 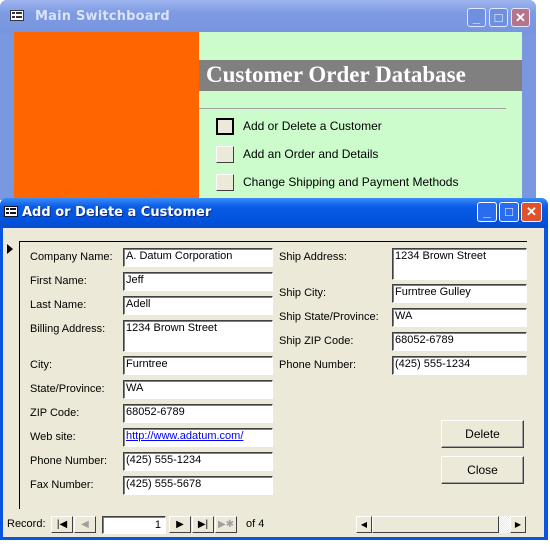 What do you see at coordinates (198, 257) in the screenshot?
I see `company-name-field: A. Datum Corporation` at bounding box center [198, 257].